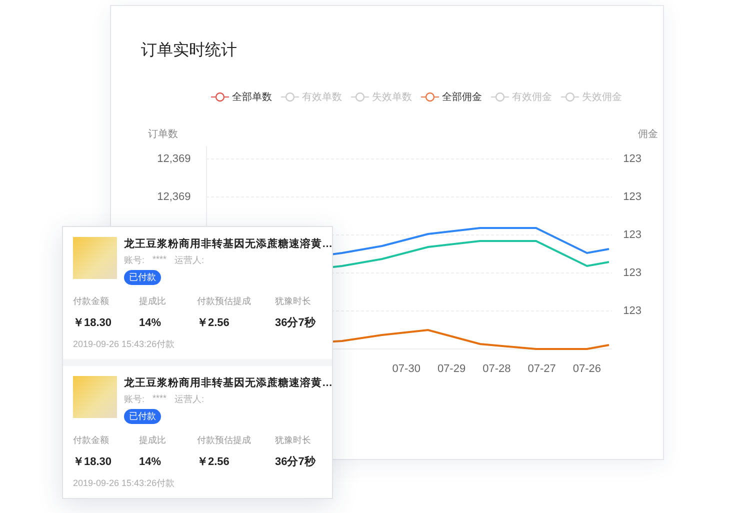  I want to click on chart-title: 订单实时统计, so click(189, 51).